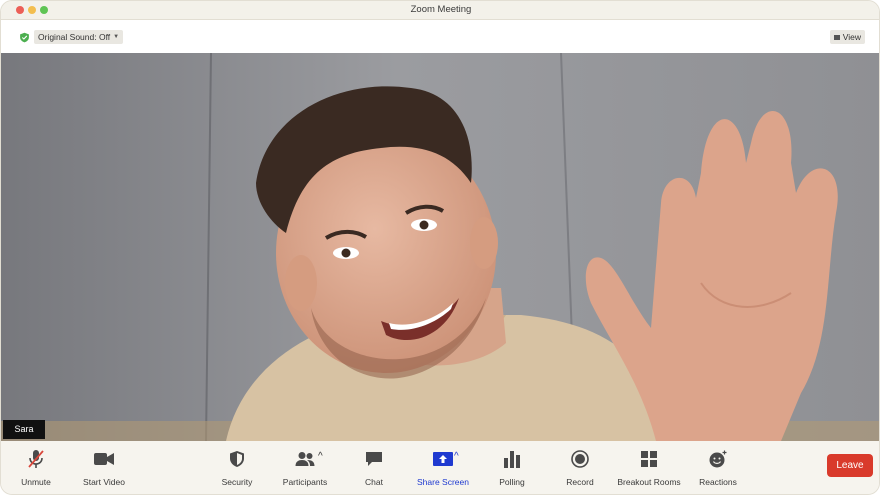  Describe the element at coordinates (580, 482) in the screenshot. I see `record-label: Record` at that location.